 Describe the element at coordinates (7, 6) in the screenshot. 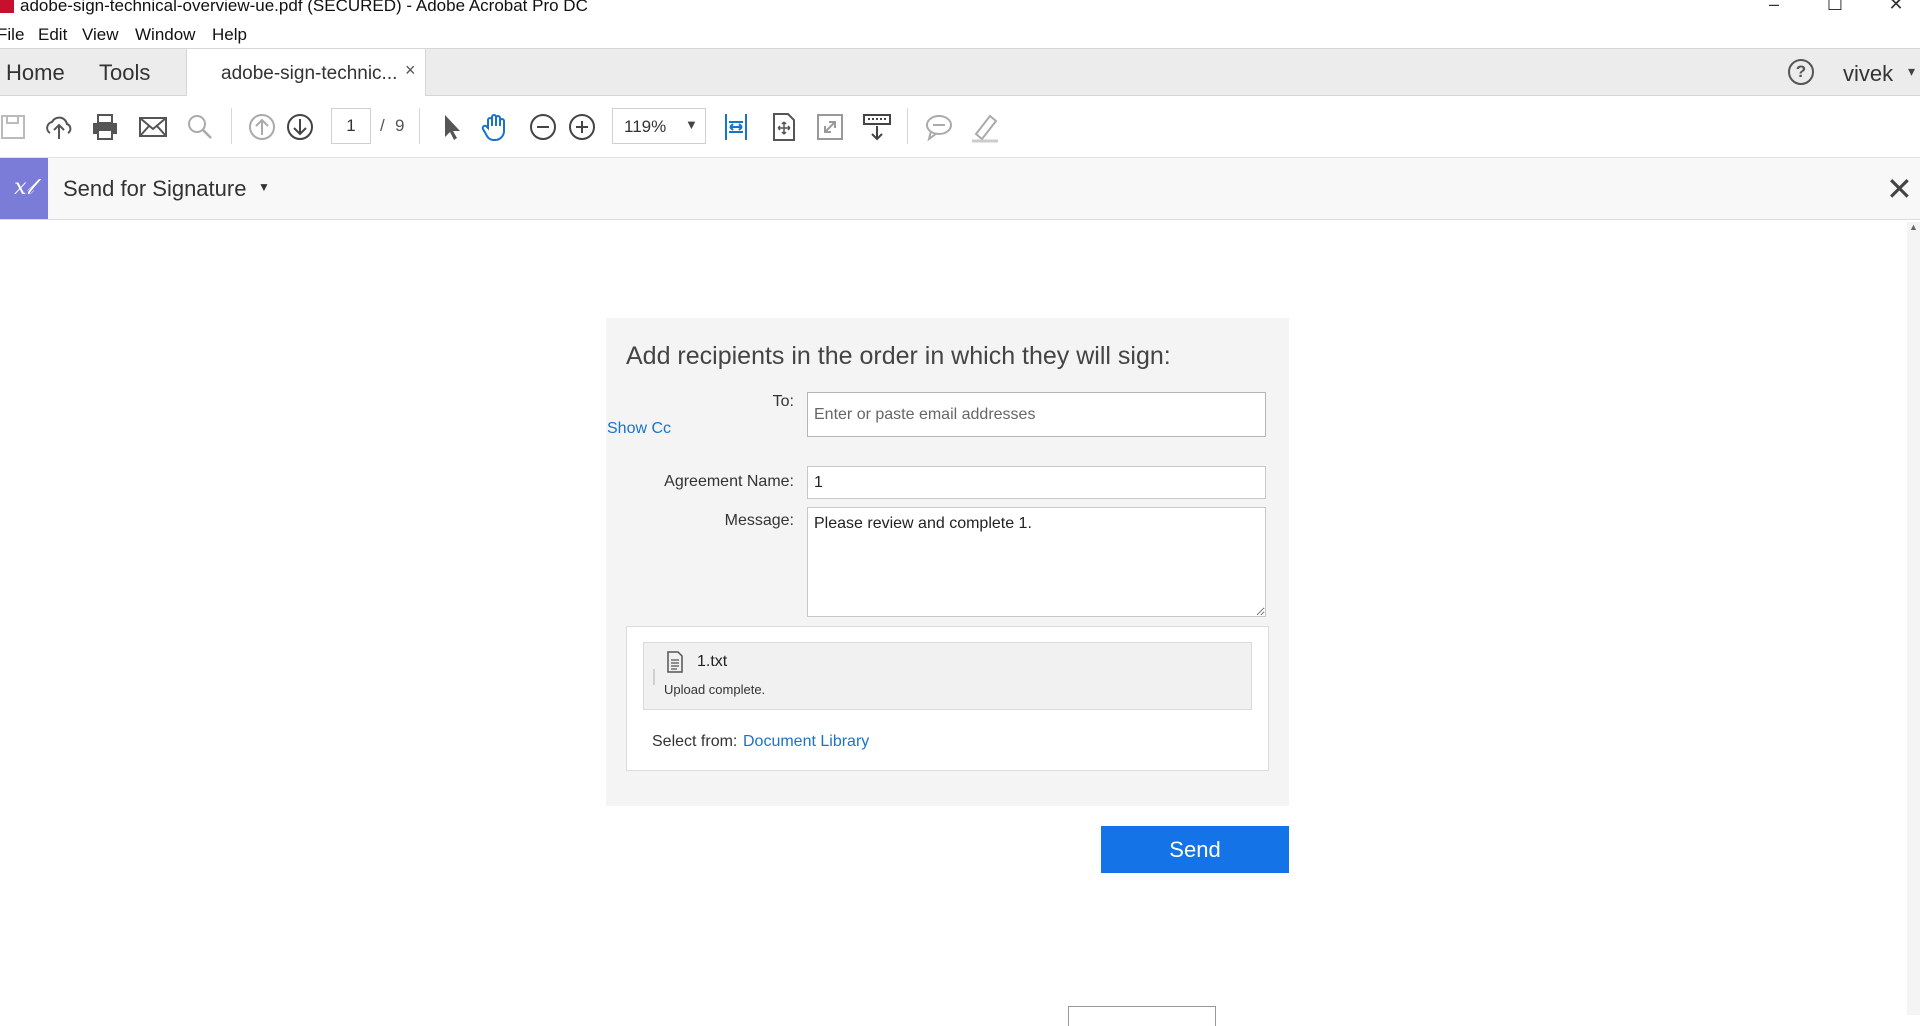

I see `acrobat-app-icon` at that location.